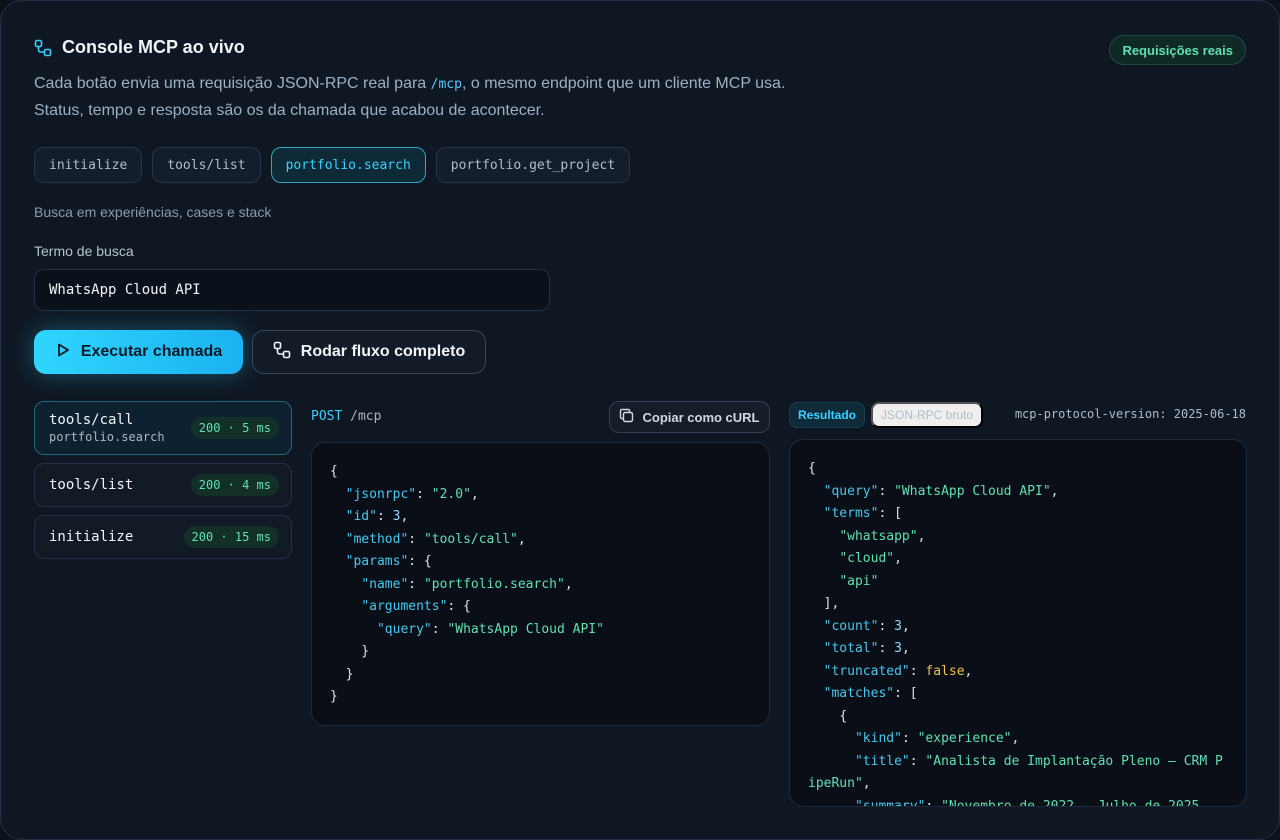 This screenshot has width=1280, height=840. What do you see at coordinates (234, 428) in the screenshot?
I see `history-status: 200 · 5 ms` at bounding box center [234, 428].